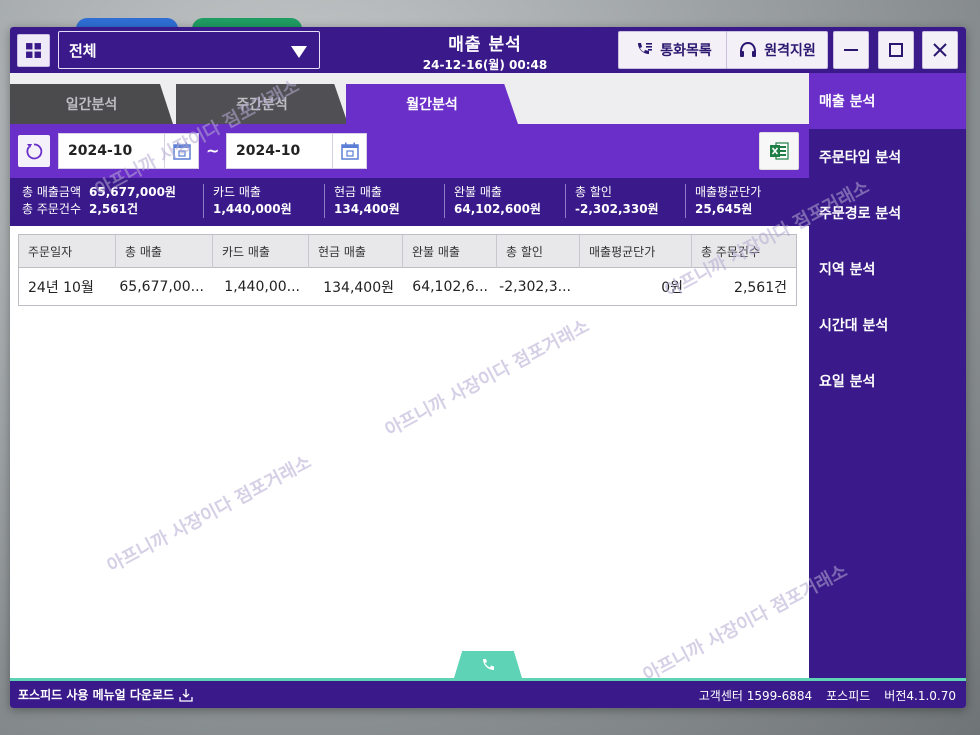  Describe the element at coordinates (593, 192) in the screenshot. I see `summary-label: 총 할인` at that location.